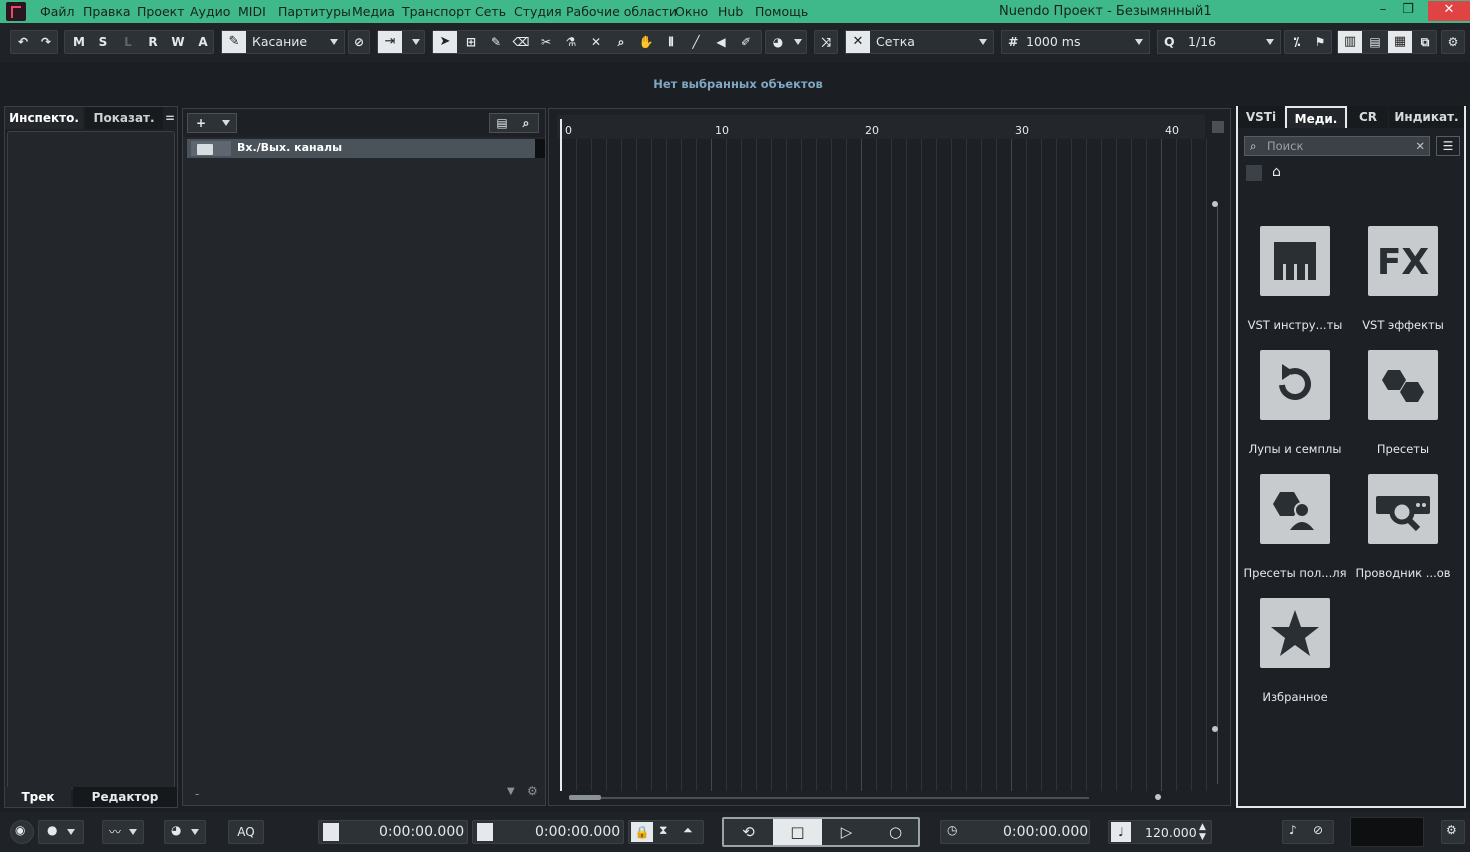 This screenshot has width=1470, height=852. Describe the element at coordinates (445, 42) in the screenshot. I see `object-selection-tool-icon: ➤` at that location.